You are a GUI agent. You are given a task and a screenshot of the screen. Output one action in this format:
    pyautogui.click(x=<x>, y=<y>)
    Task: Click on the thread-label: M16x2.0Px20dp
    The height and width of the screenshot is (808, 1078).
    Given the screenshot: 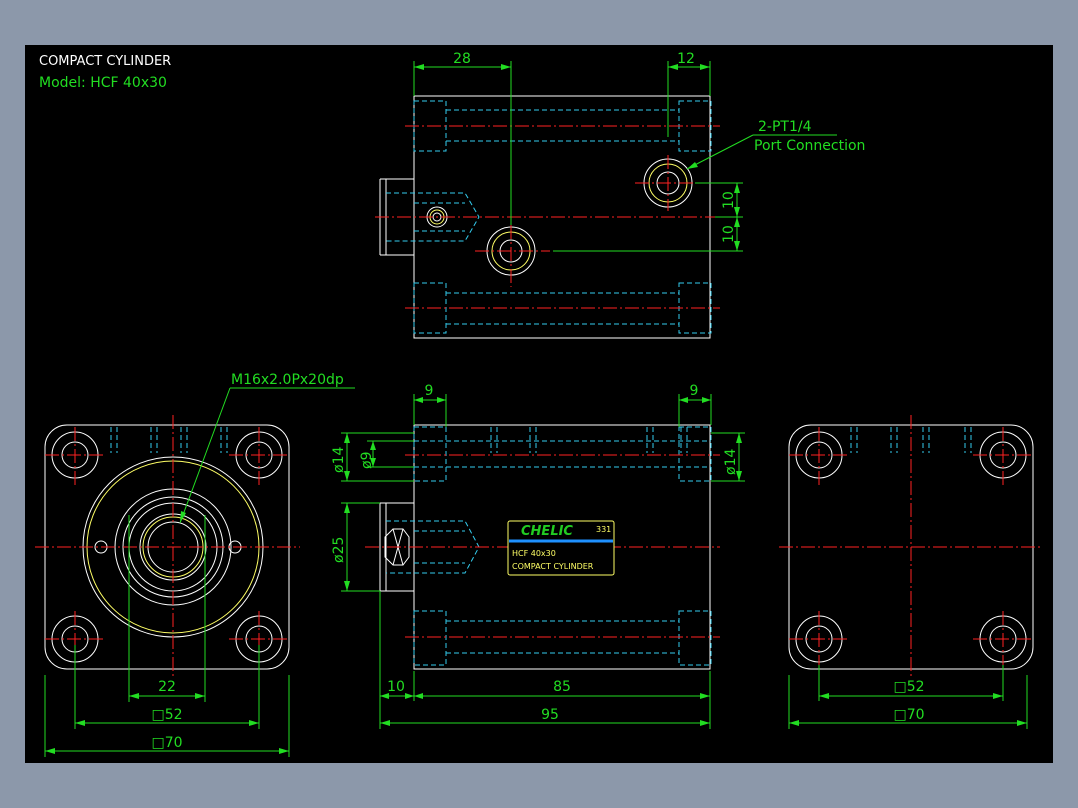 What is the action you would take?
    pyautogui.click(x=287, y=380)
    